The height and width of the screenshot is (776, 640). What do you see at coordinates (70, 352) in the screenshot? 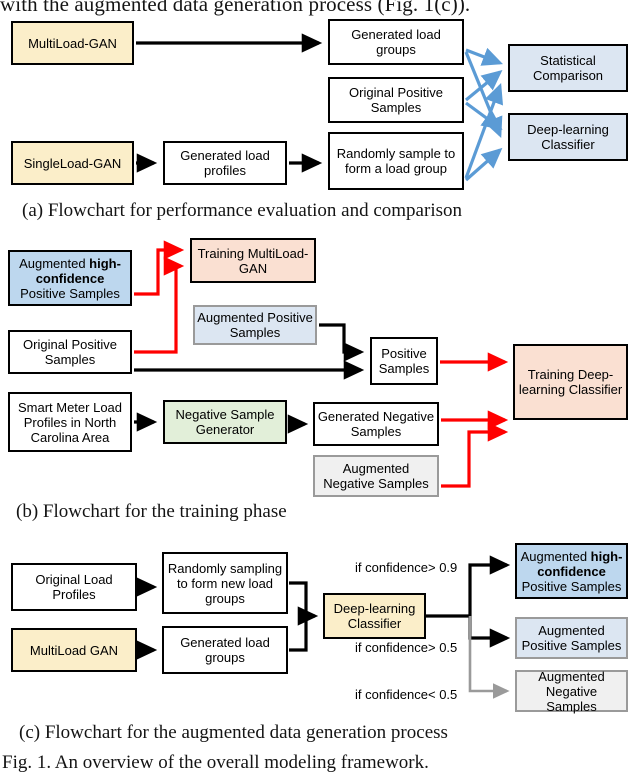
I see `box-original-positive-samples-b: Original Positive Samples` at bounding box center [70, 352].